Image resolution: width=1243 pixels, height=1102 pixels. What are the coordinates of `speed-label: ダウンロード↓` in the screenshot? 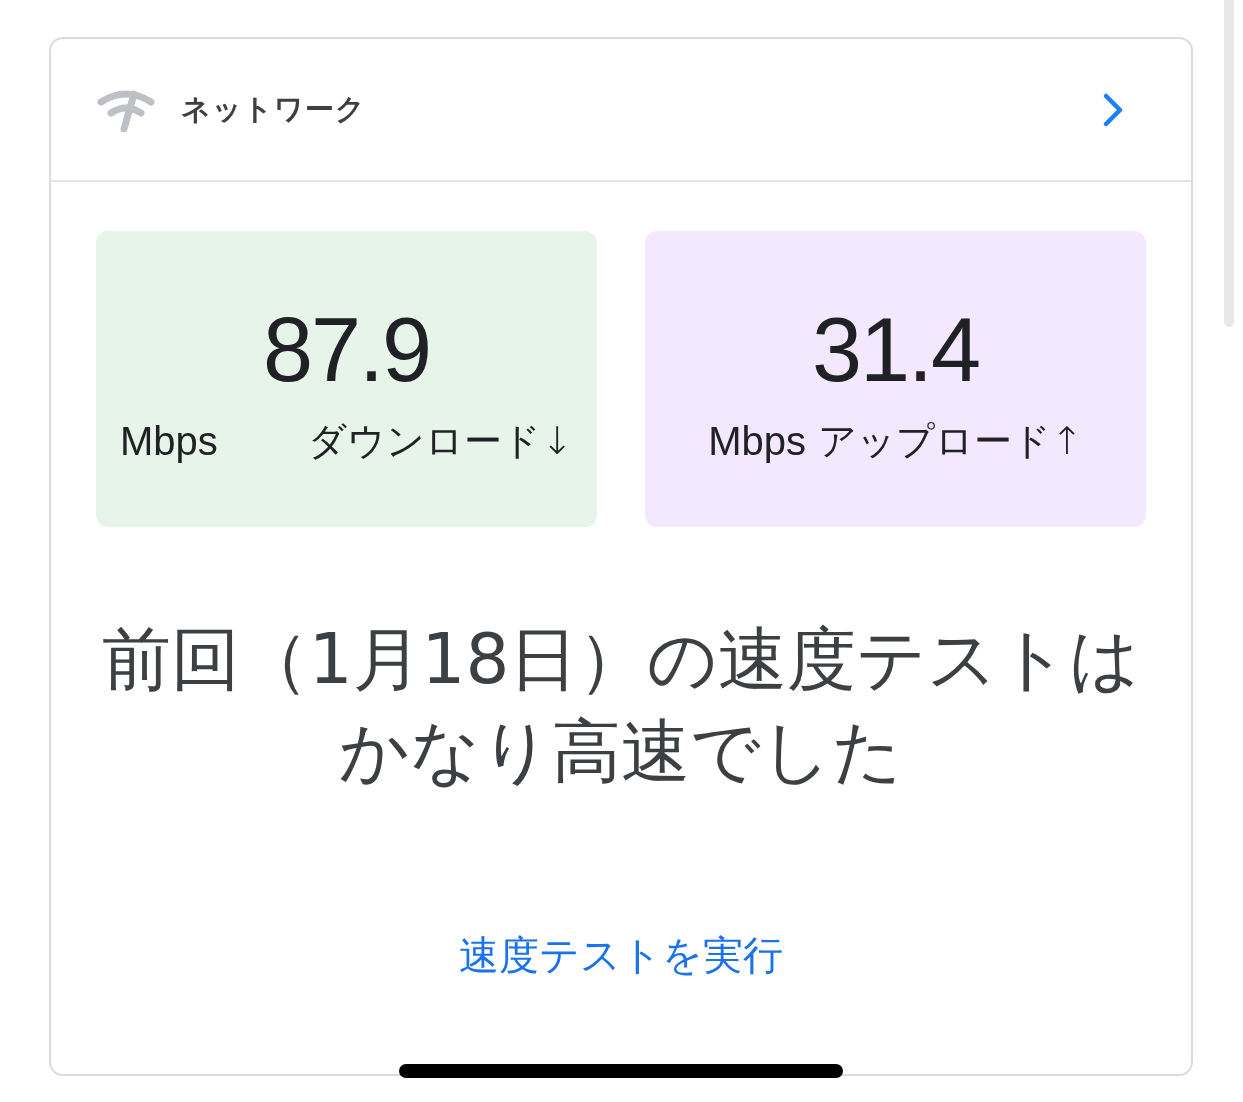 It's located at (440, 441).